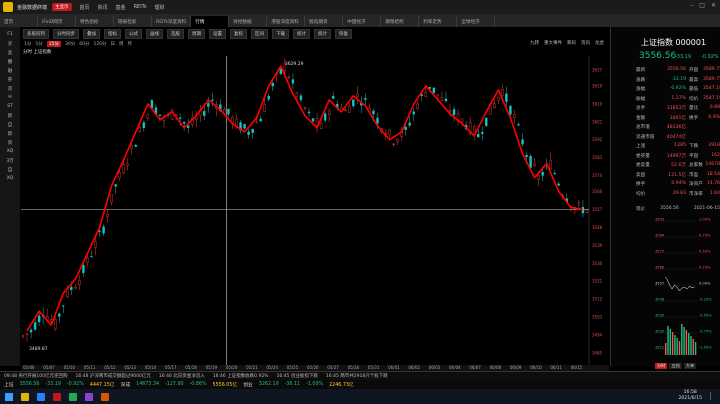 The image size is (720, 404). What do you see at coordinates (643, 127) in the screenshot?
I see `quote-label: 总市值` at bounding box center [643, 127].